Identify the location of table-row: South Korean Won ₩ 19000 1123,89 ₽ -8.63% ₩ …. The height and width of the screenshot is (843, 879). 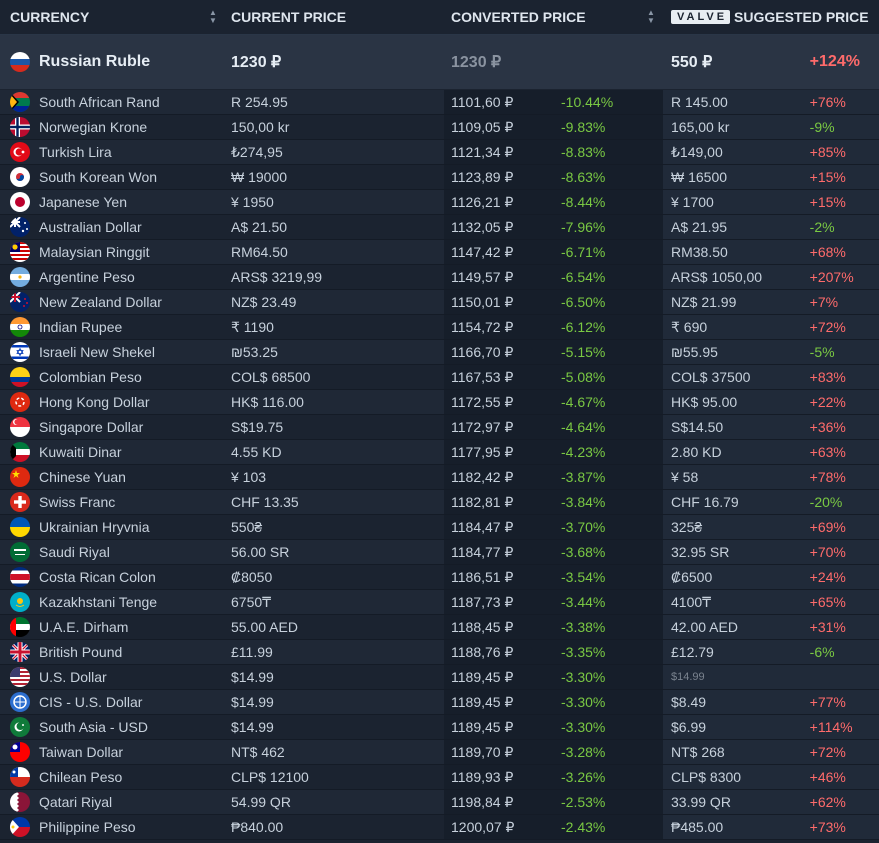
(439, 177).